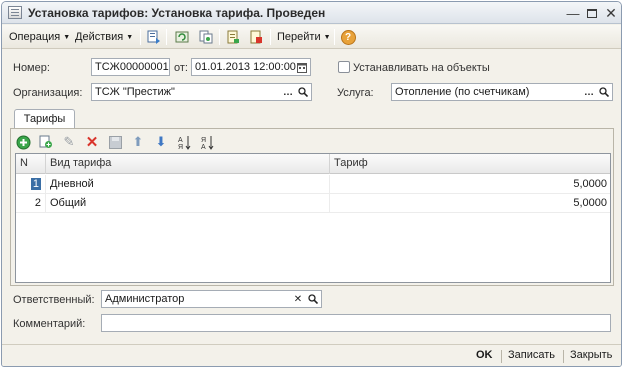 This screenshot has height=368, width=623. I want to click on edit-row-icon: ✎, so click(69, 142).